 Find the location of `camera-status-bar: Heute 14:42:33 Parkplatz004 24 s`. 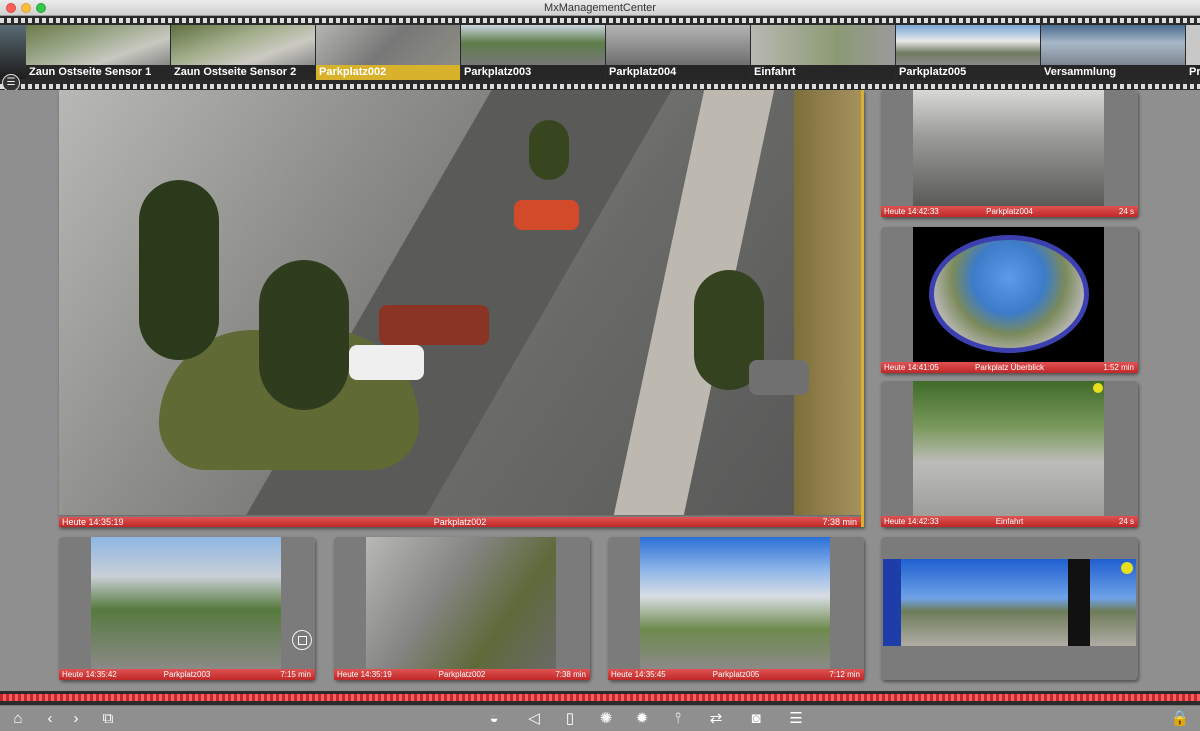

camera-status-bar: Heute 14:42:33 Parkplatz004 24 s is located at coordinates (1009, 211).